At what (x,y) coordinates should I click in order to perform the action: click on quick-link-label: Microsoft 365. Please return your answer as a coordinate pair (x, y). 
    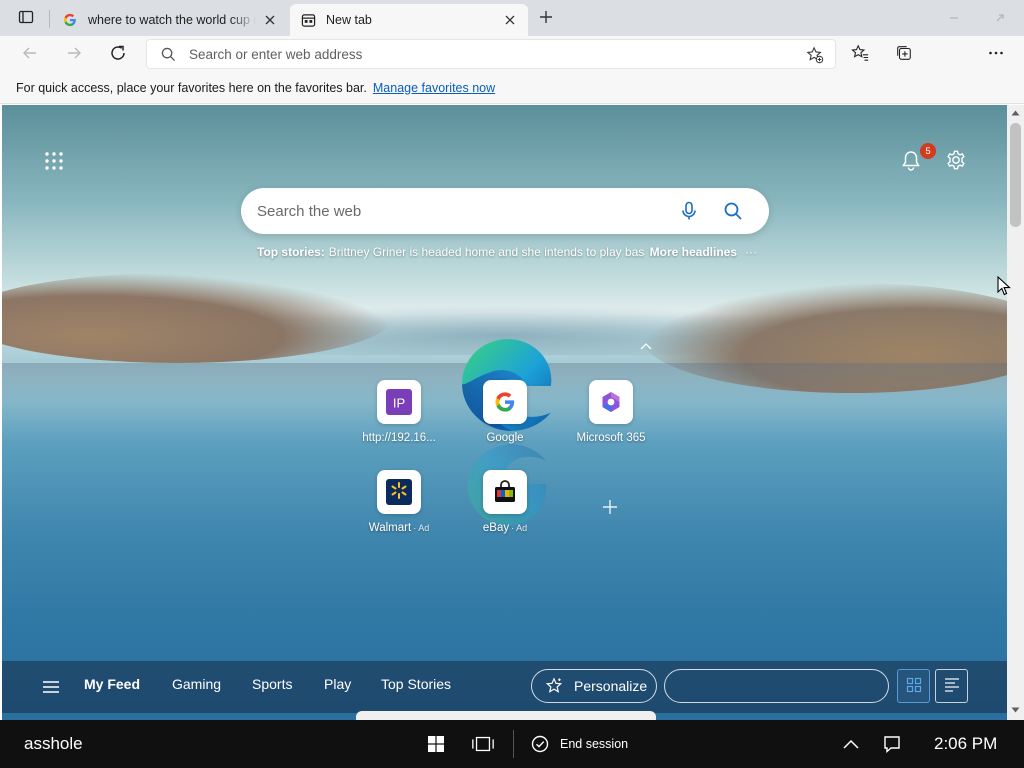
    Looking at the image, I should click on (611, 438).